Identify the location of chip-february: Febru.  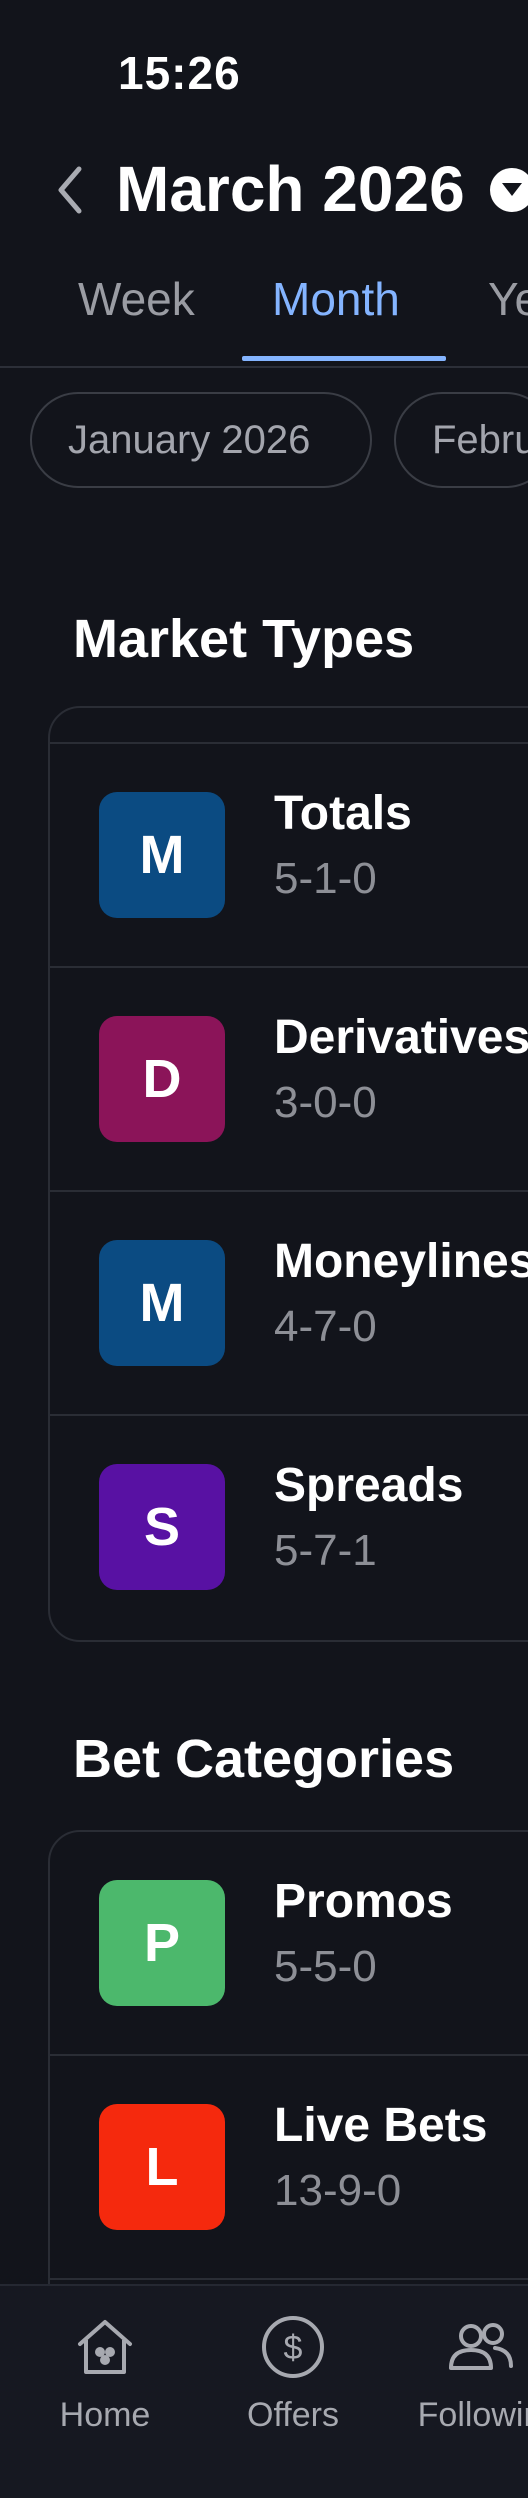
(461, 440).